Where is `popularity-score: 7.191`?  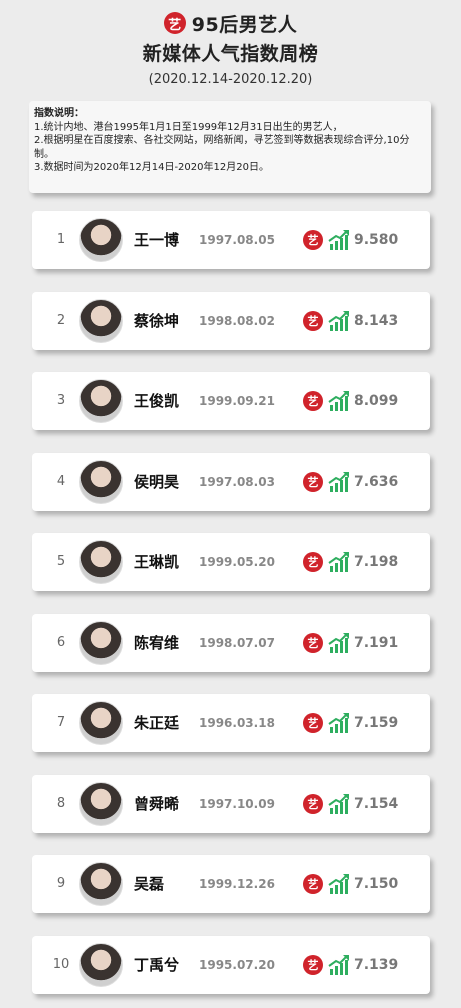 popularity-score: 7.191 is located at coordinates (376, 642).